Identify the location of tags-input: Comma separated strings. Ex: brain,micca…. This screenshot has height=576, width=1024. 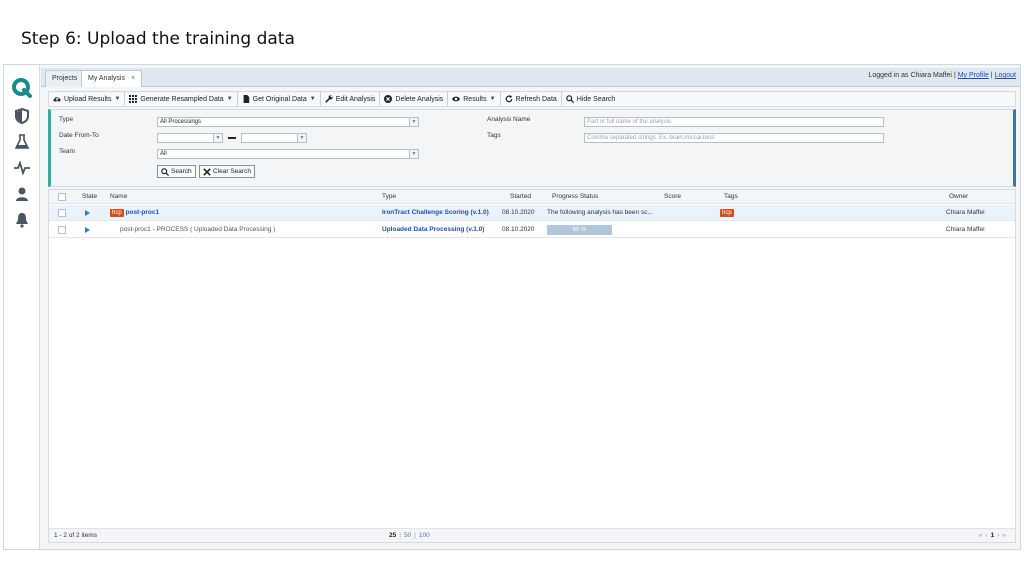
(734, 138).